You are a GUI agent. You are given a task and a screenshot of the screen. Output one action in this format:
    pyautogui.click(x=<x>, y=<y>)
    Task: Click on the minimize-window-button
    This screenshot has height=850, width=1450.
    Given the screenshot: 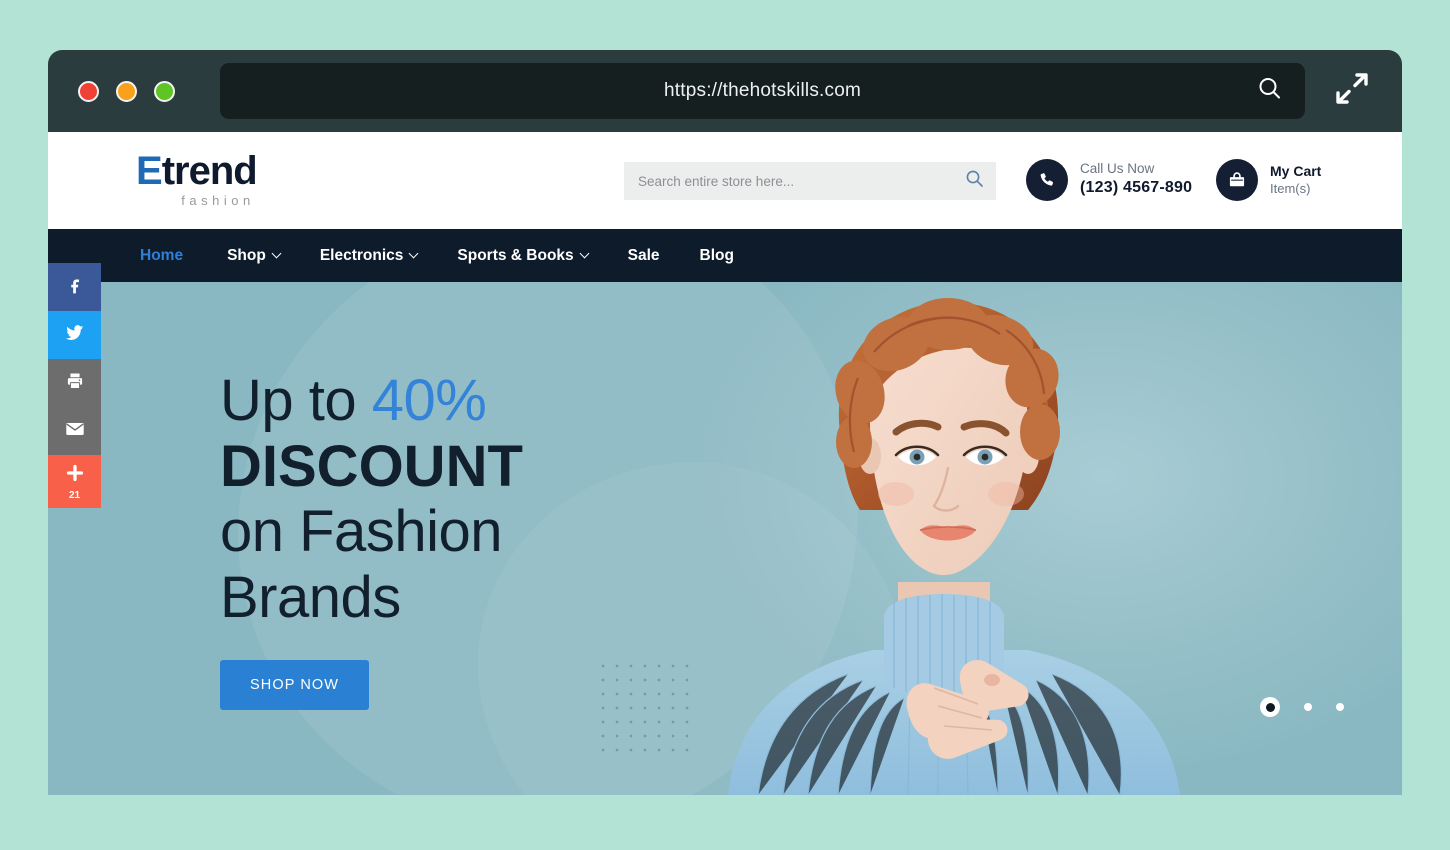 What is the action you would take?
    pyautogui.click(x=126, y=91)
    